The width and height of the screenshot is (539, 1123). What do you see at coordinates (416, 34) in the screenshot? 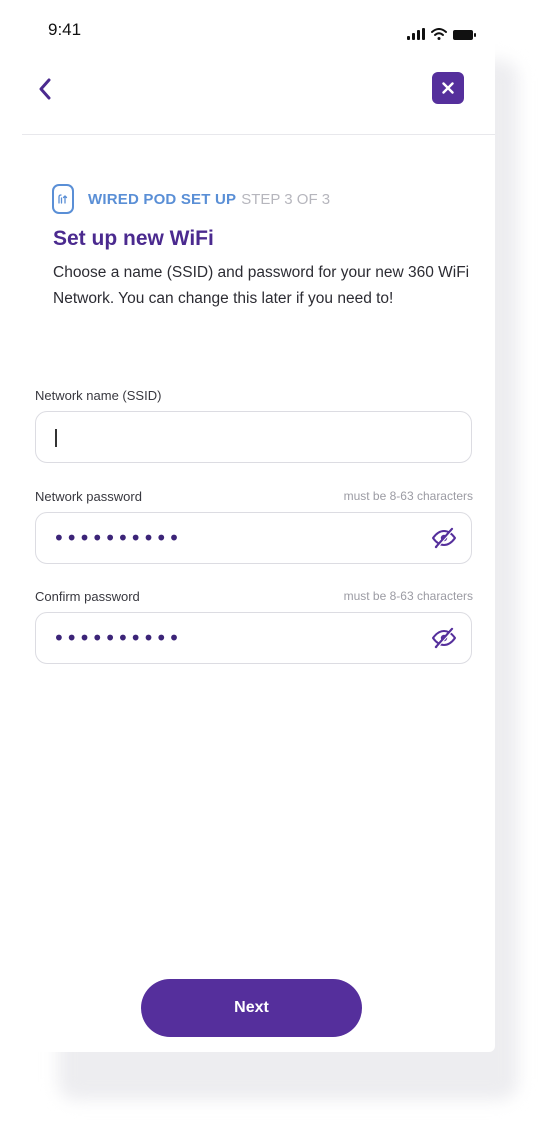
I see `signal-icon` at bounding box center [416, 34].